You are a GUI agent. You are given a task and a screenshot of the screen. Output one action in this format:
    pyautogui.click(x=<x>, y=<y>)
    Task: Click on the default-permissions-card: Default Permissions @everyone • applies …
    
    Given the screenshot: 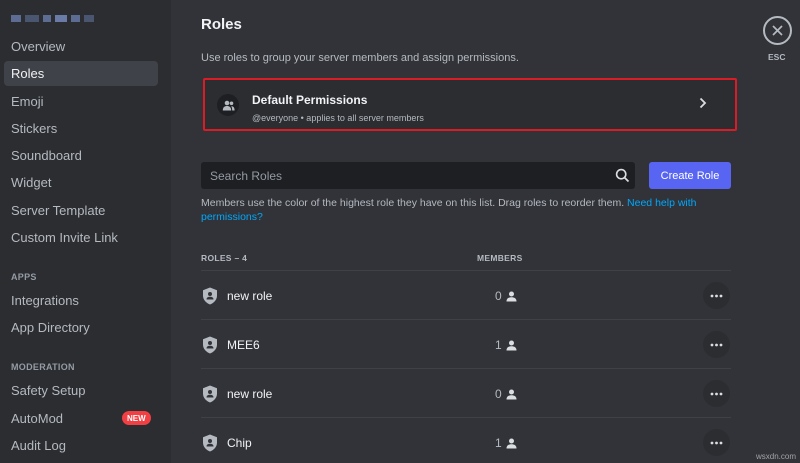 What is the action you would take?
    pyautogui.click(x=470, y=104)
    